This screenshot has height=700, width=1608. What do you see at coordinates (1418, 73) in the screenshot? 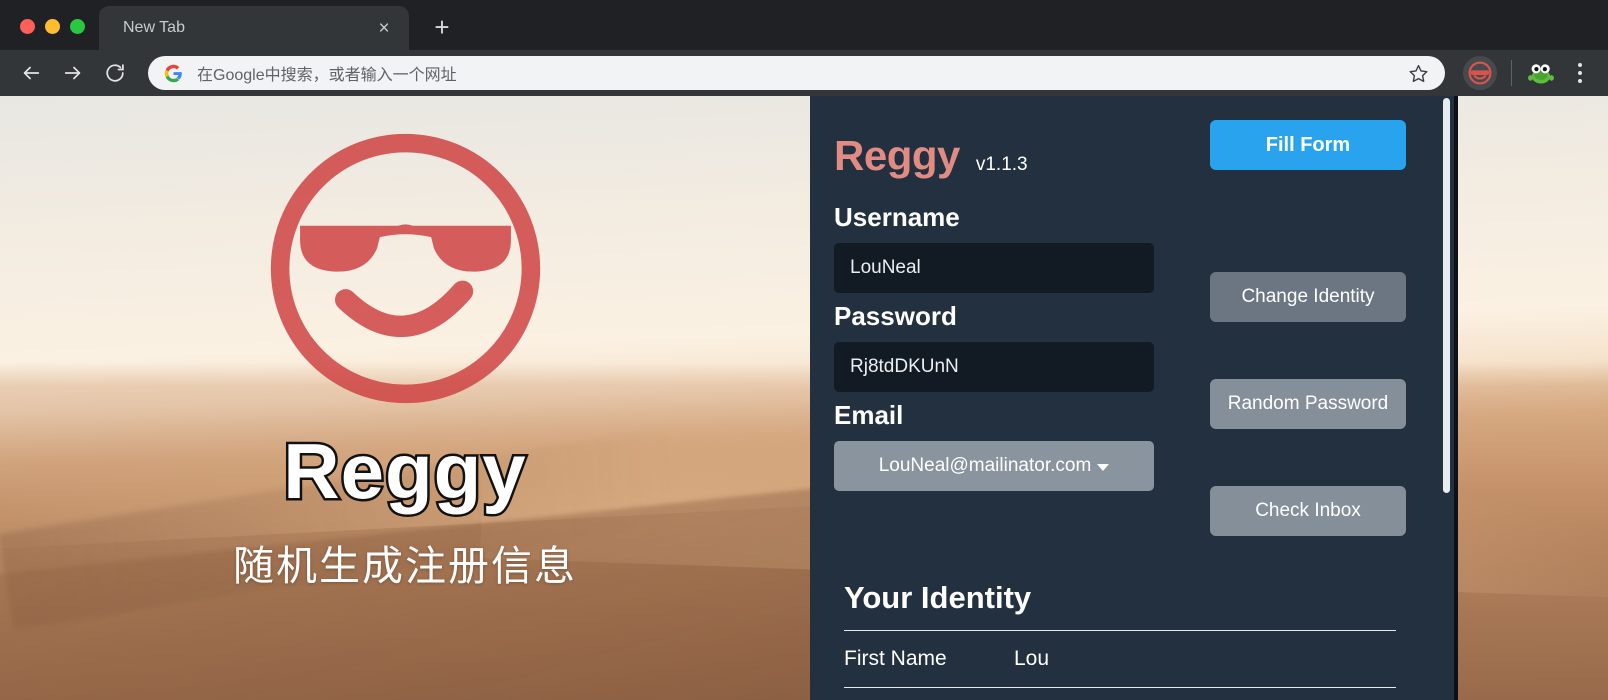
I see `star-icon` at bounding box center [1418, 73].